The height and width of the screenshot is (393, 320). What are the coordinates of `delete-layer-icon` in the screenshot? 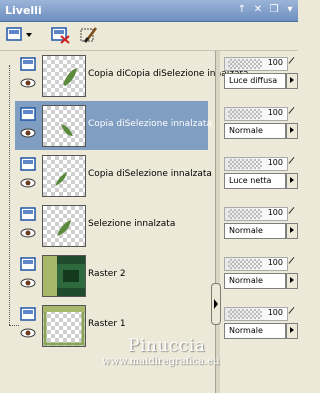 It's located at (60, 35).